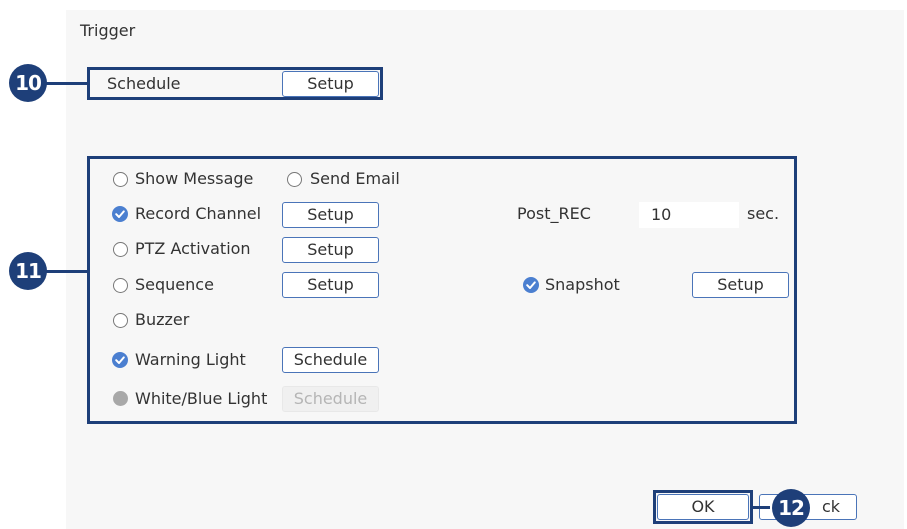 This screenshot has width=907, height=529. I want to click on callout-12: 12, so click(791, 508).